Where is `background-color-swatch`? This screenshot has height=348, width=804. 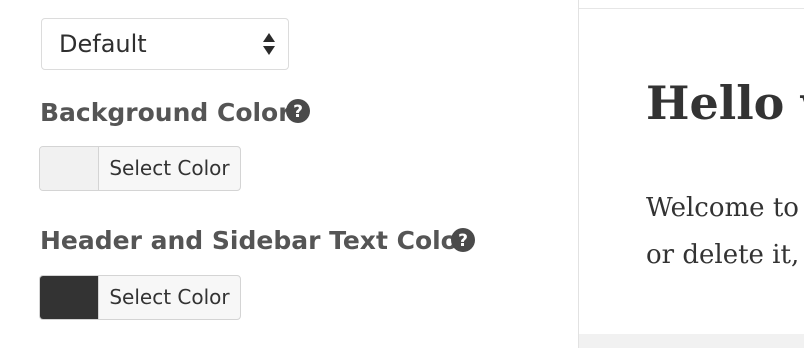
background-color-swatch is located at coordinates (69, 168).